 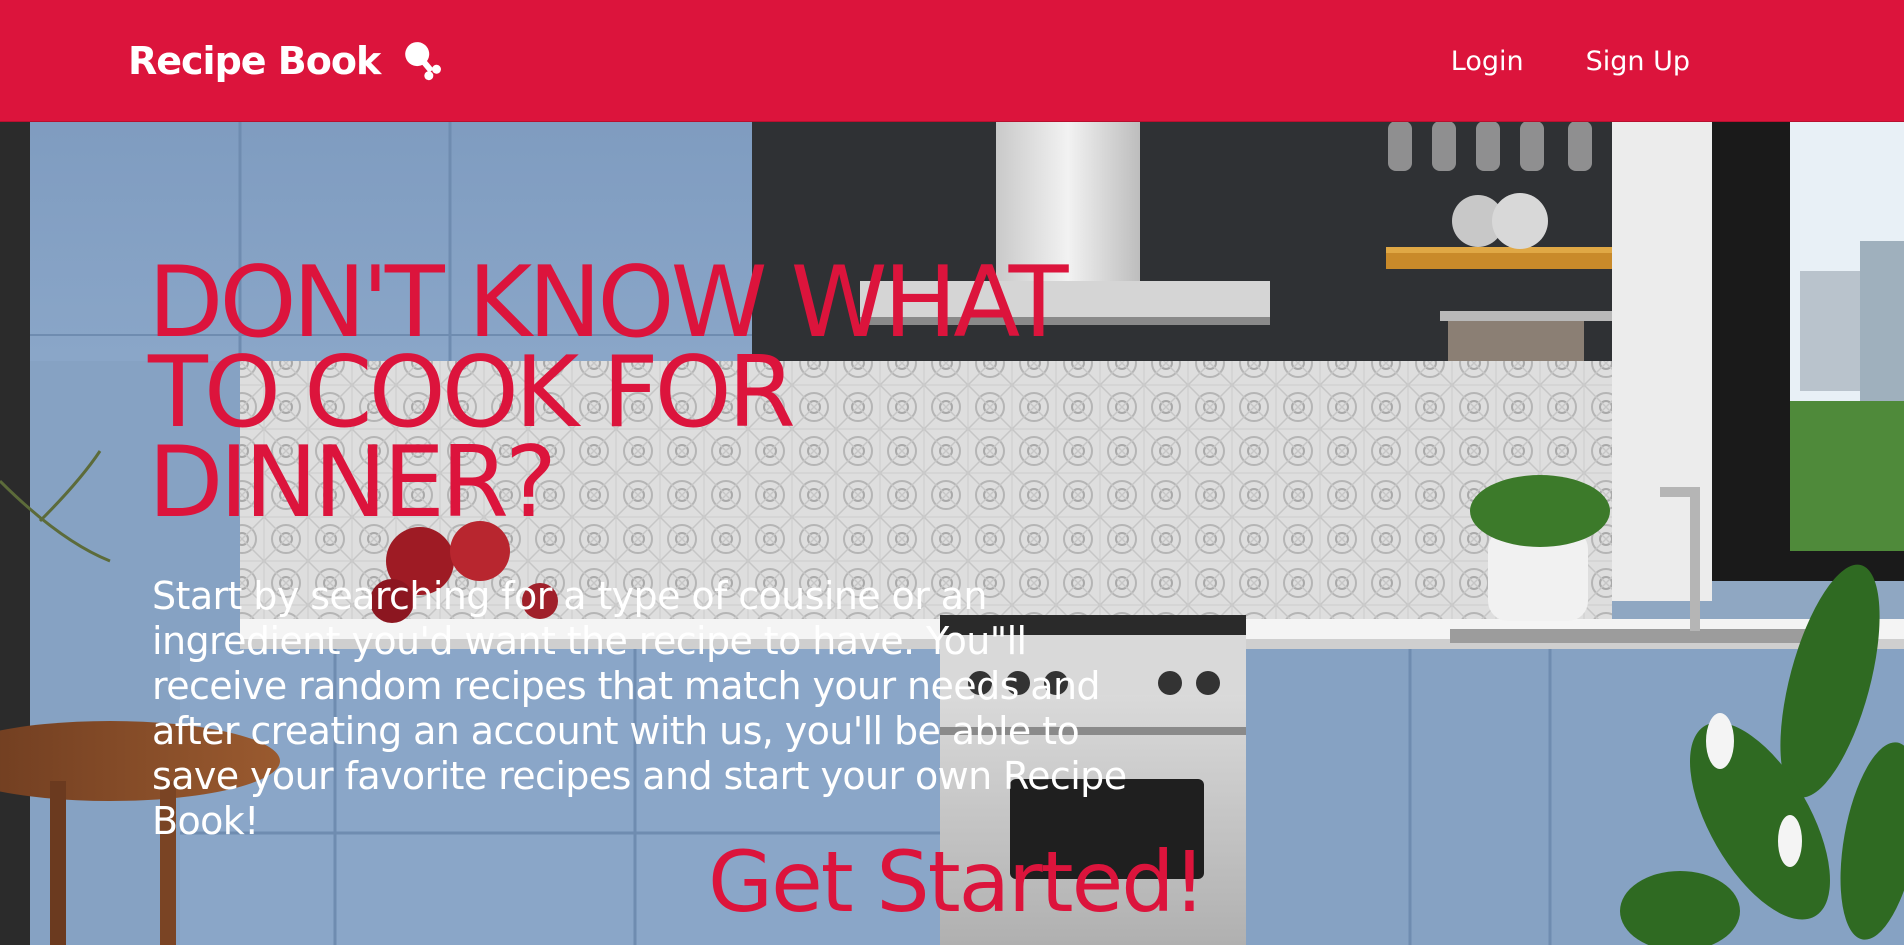 I want to click on brand-title: Recipe Book, so click(x=254, y=61).